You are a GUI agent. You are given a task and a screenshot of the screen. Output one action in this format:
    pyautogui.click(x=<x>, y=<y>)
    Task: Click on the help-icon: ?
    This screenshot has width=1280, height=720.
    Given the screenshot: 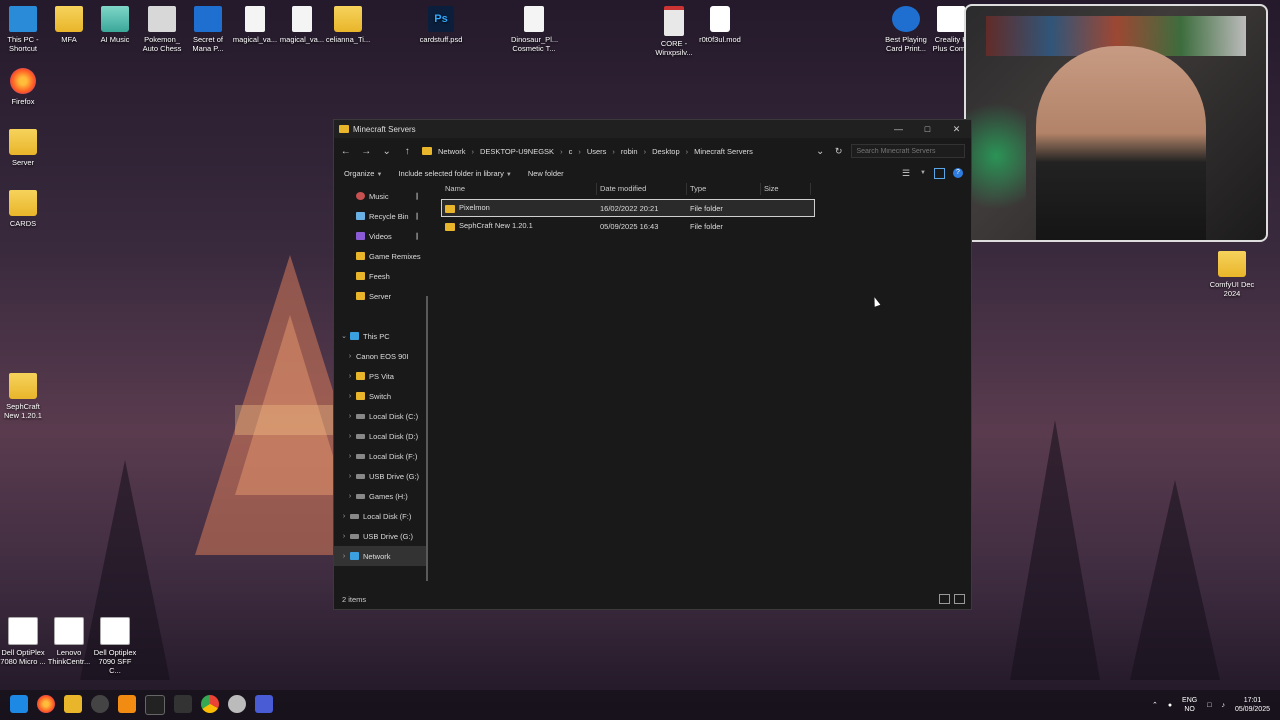 What is the action you would take?
    pyautogui.click(x=958, y=173)
    